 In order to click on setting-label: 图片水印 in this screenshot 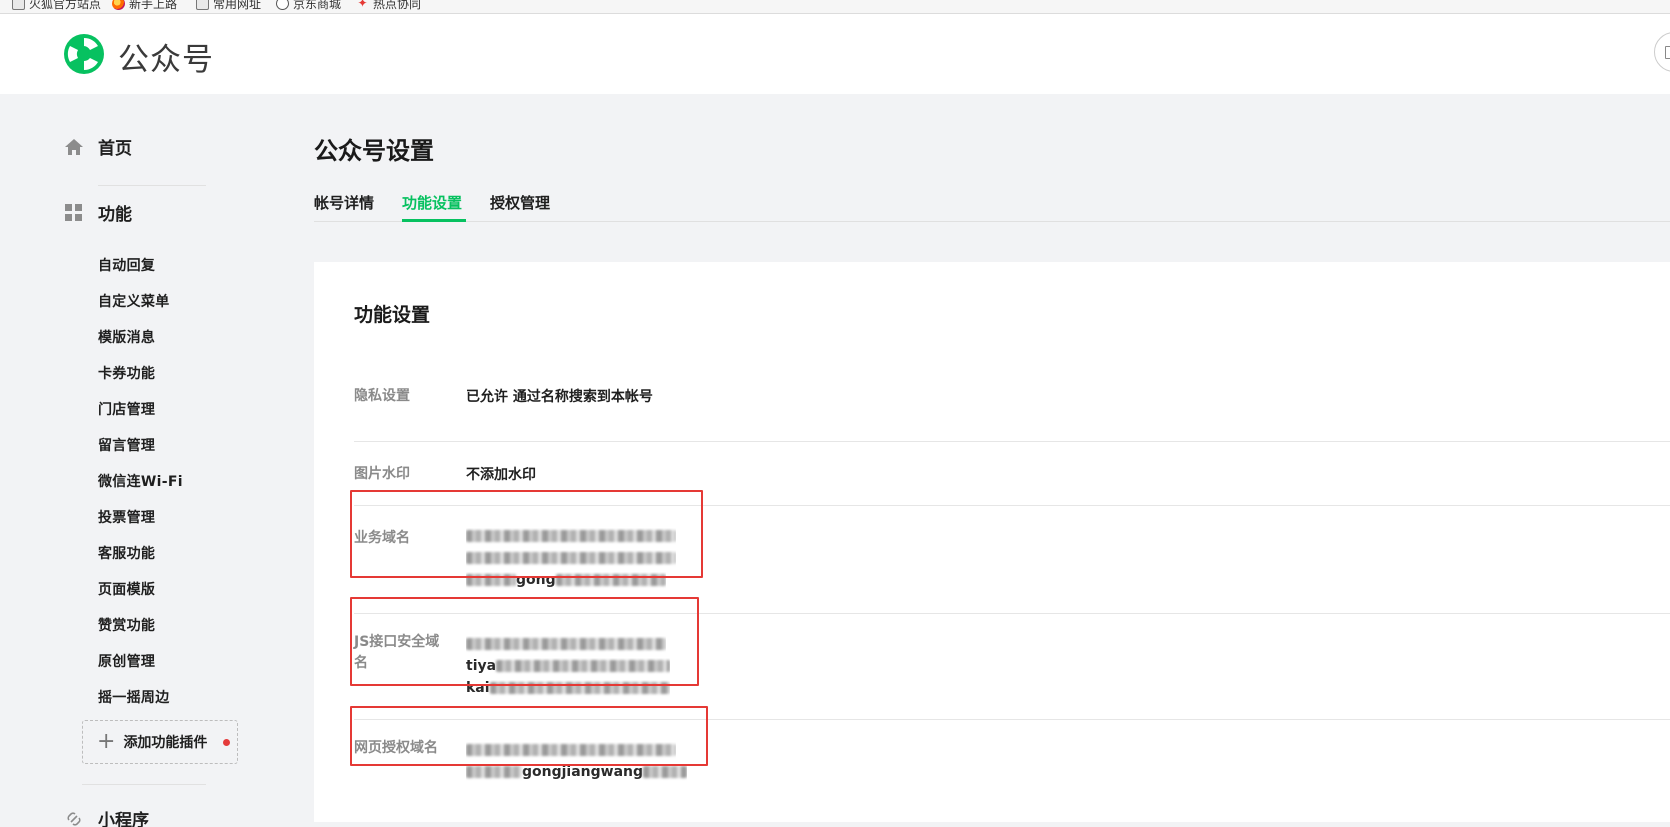, I will do `click(382, 474)`.